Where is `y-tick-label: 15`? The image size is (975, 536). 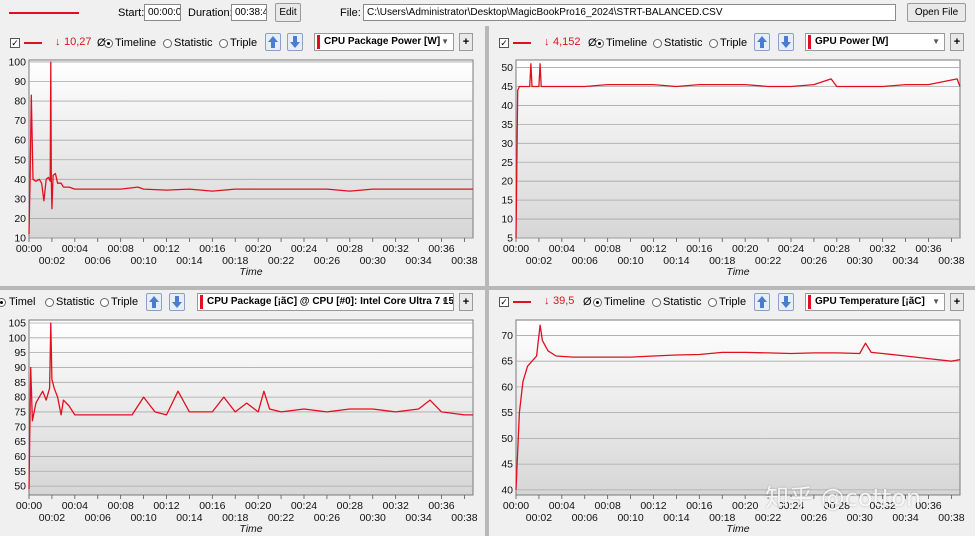 y-tick-label: 15 is located at coordinates (507, 201).